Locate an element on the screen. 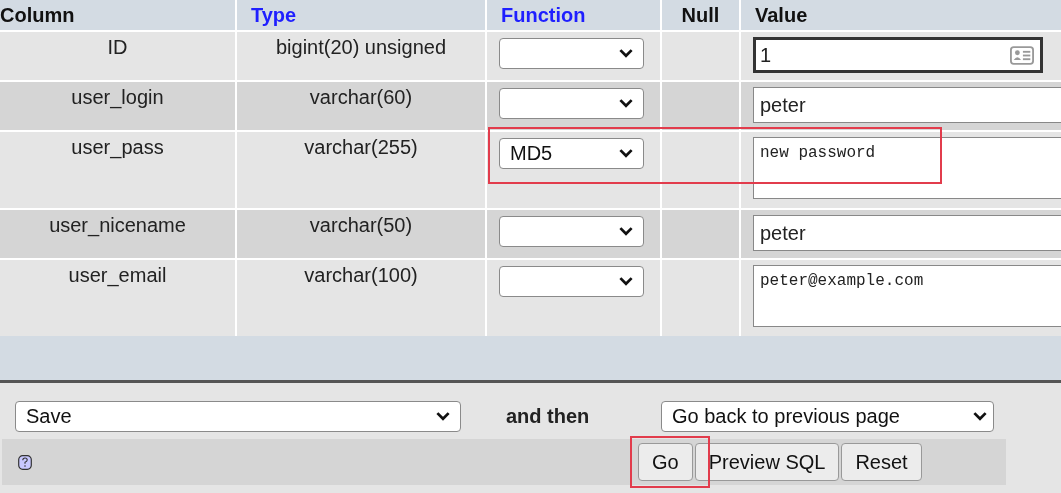  table-cell: varchar(60) is located at coordinates (361, 97).